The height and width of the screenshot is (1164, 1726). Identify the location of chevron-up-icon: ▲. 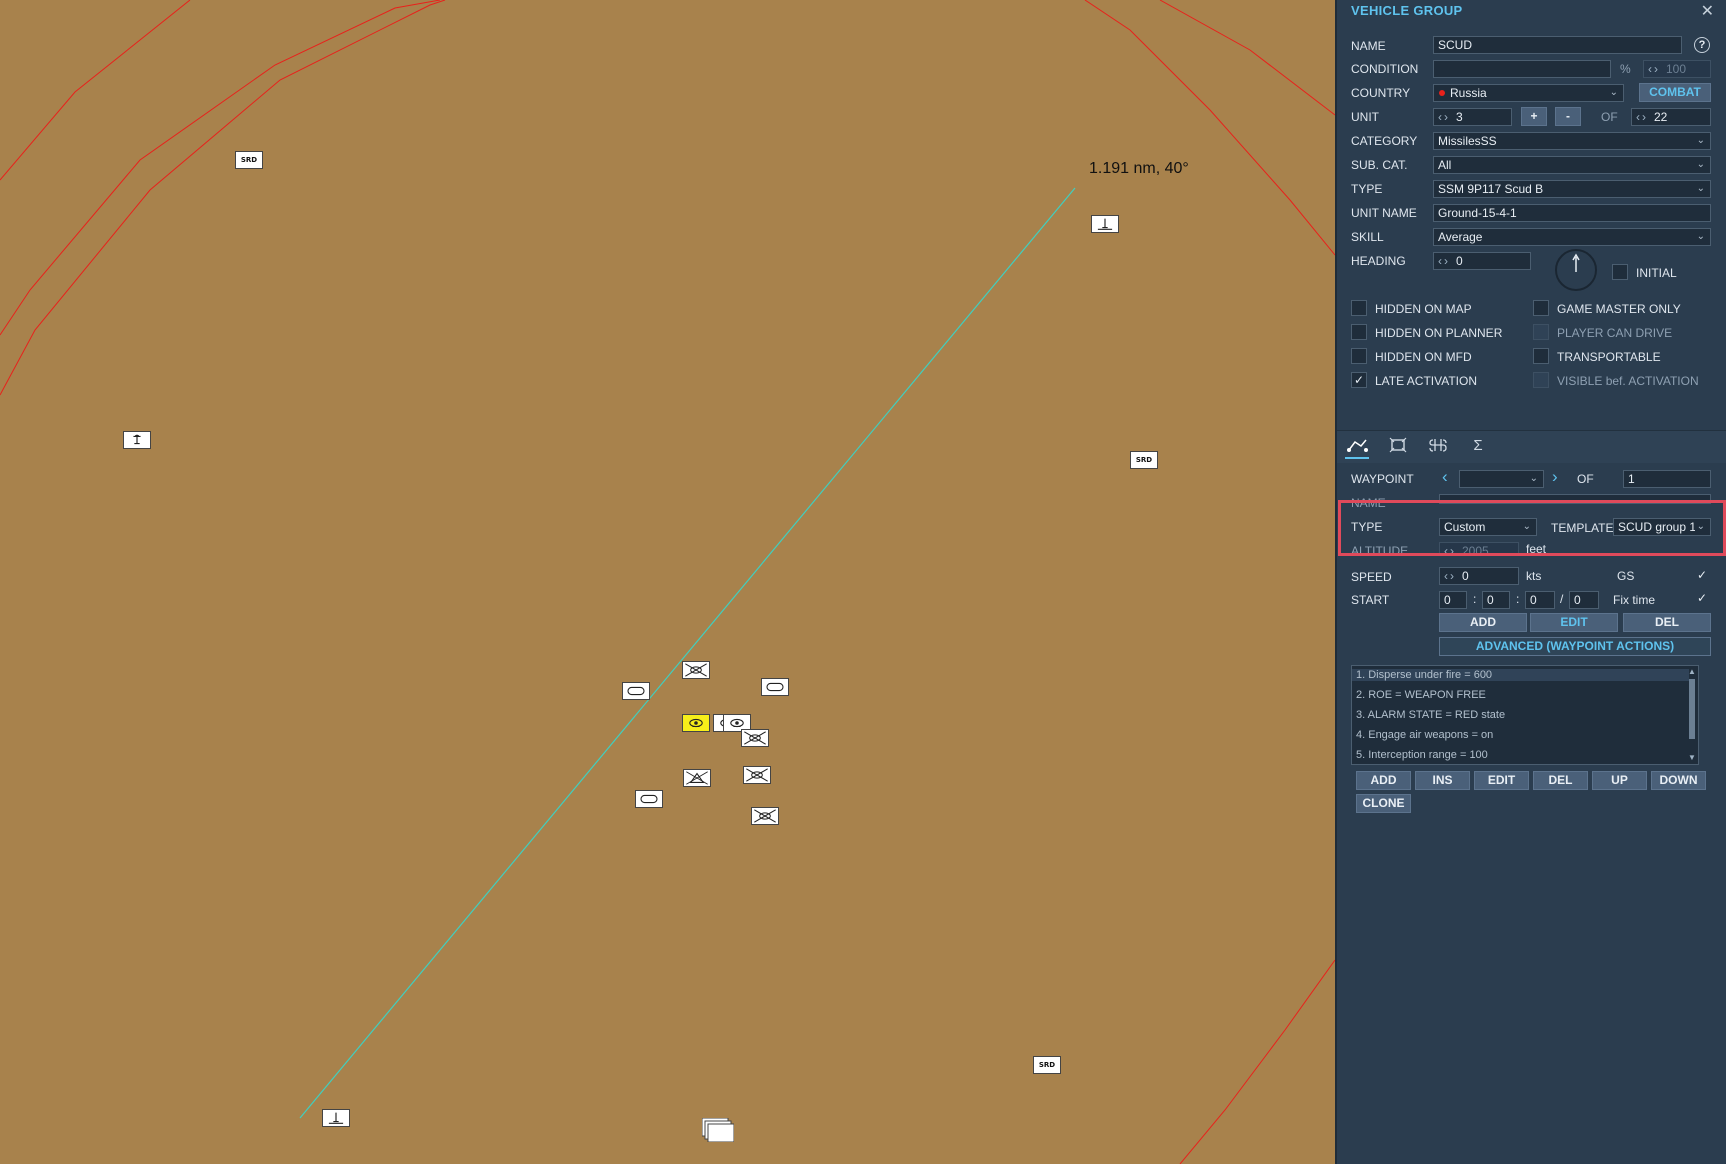
(1692, 671).